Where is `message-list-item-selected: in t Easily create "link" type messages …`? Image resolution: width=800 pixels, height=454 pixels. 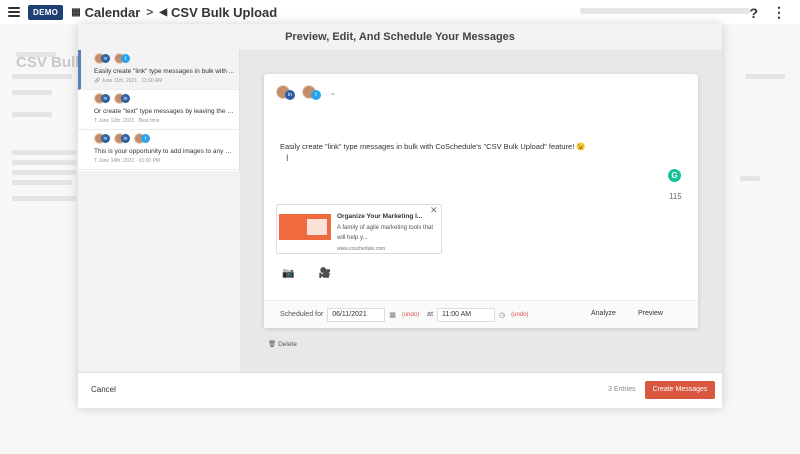 message-list-item-selected: in t Easily create "link" type messages … is located at coordinates (158, 70).